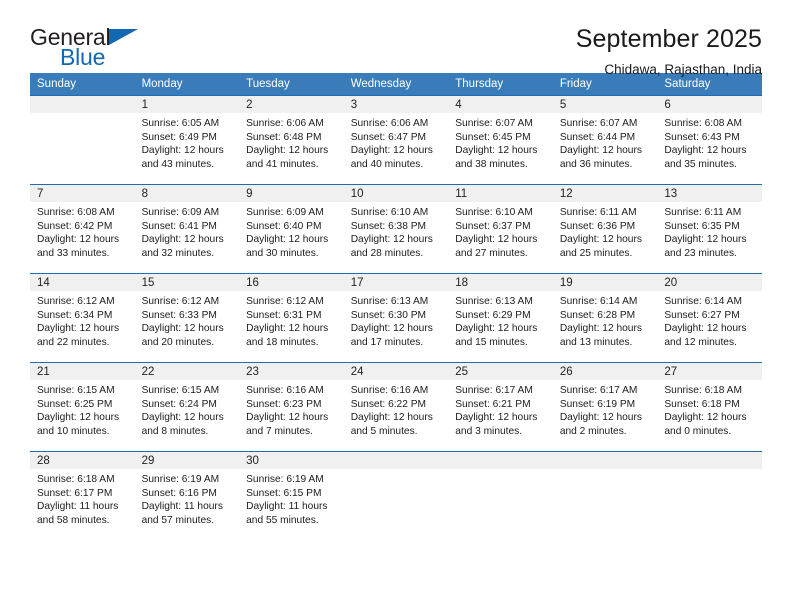 The width and height of the screenshot is (792, 612). Describe the element at coordinates (73, 342) in the screenshot. I see `daylight-duration-line2: and 22 minutes.` at that location.